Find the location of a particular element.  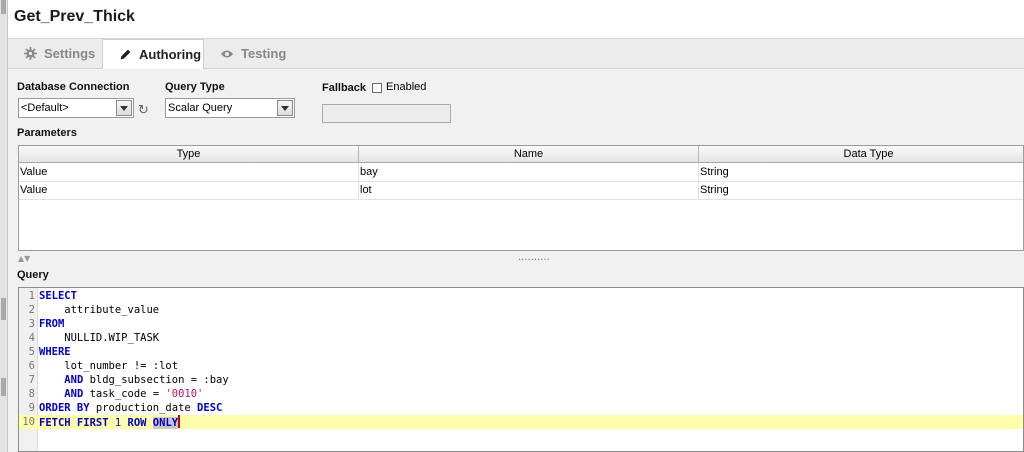

line-number: 7 is located at coordinates (31, 380).